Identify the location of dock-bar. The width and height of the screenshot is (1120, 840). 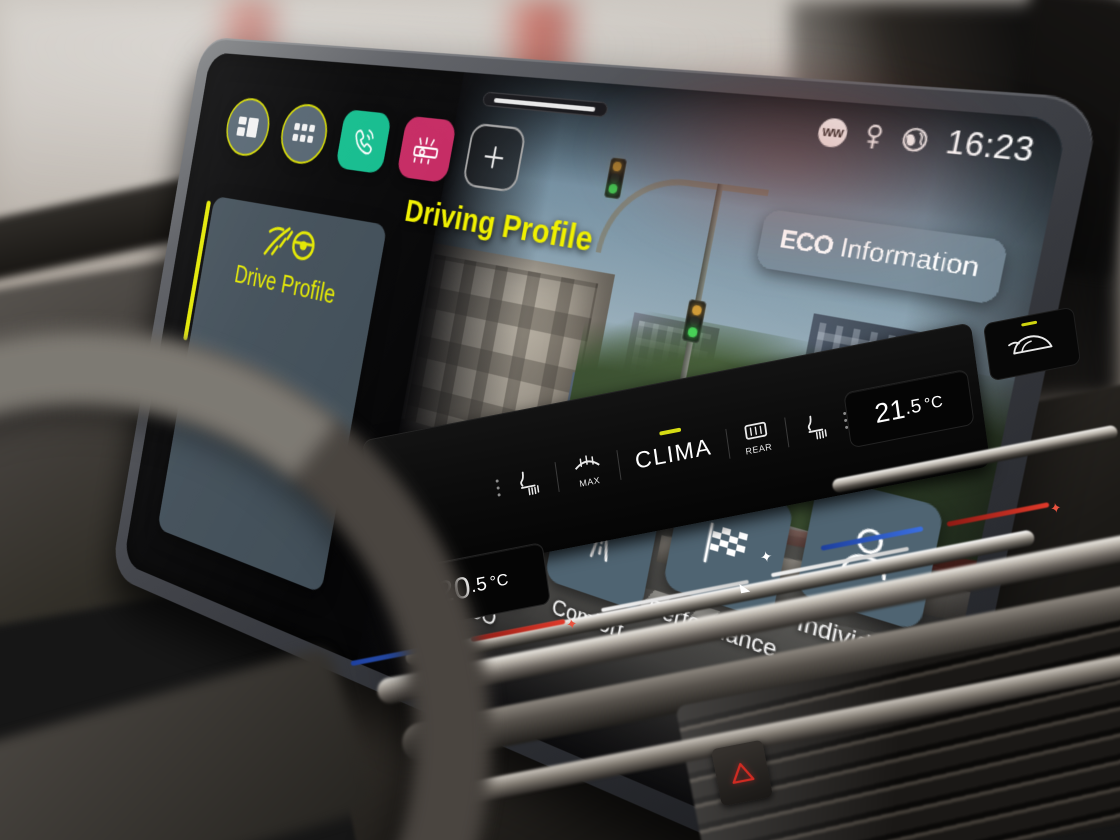
(375, 145).